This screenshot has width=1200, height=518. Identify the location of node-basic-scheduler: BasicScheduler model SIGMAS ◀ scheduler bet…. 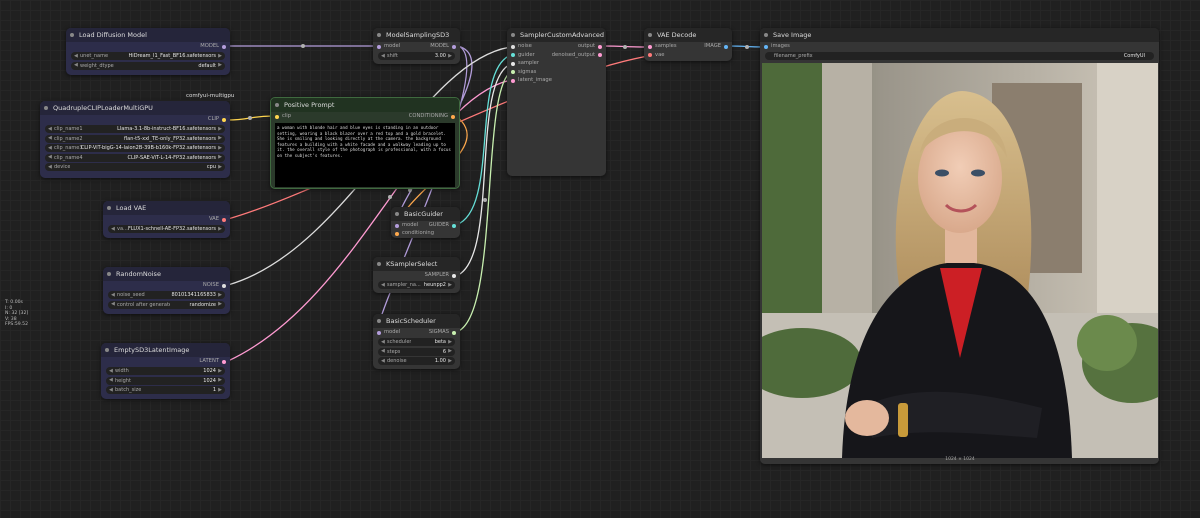
(416, 341).